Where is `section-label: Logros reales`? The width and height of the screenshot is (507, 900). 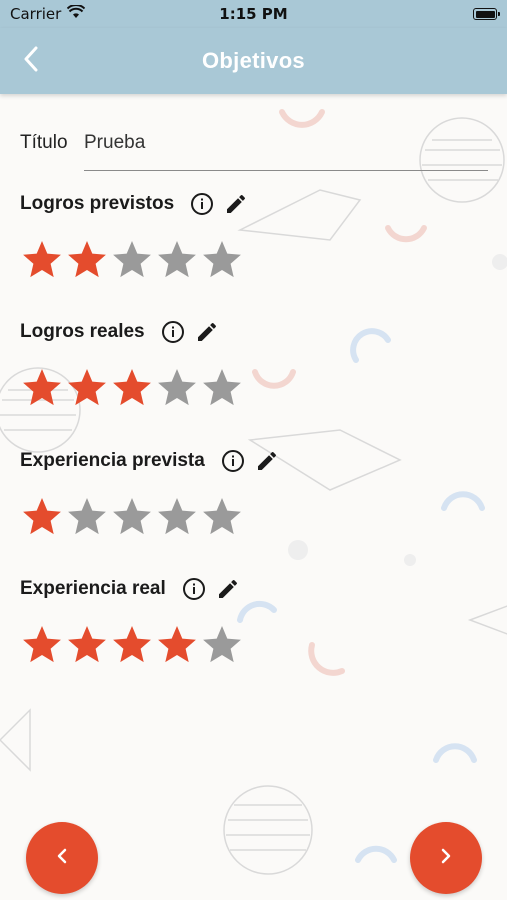
section-label: Logros reales is located at coordinates (82, 331).